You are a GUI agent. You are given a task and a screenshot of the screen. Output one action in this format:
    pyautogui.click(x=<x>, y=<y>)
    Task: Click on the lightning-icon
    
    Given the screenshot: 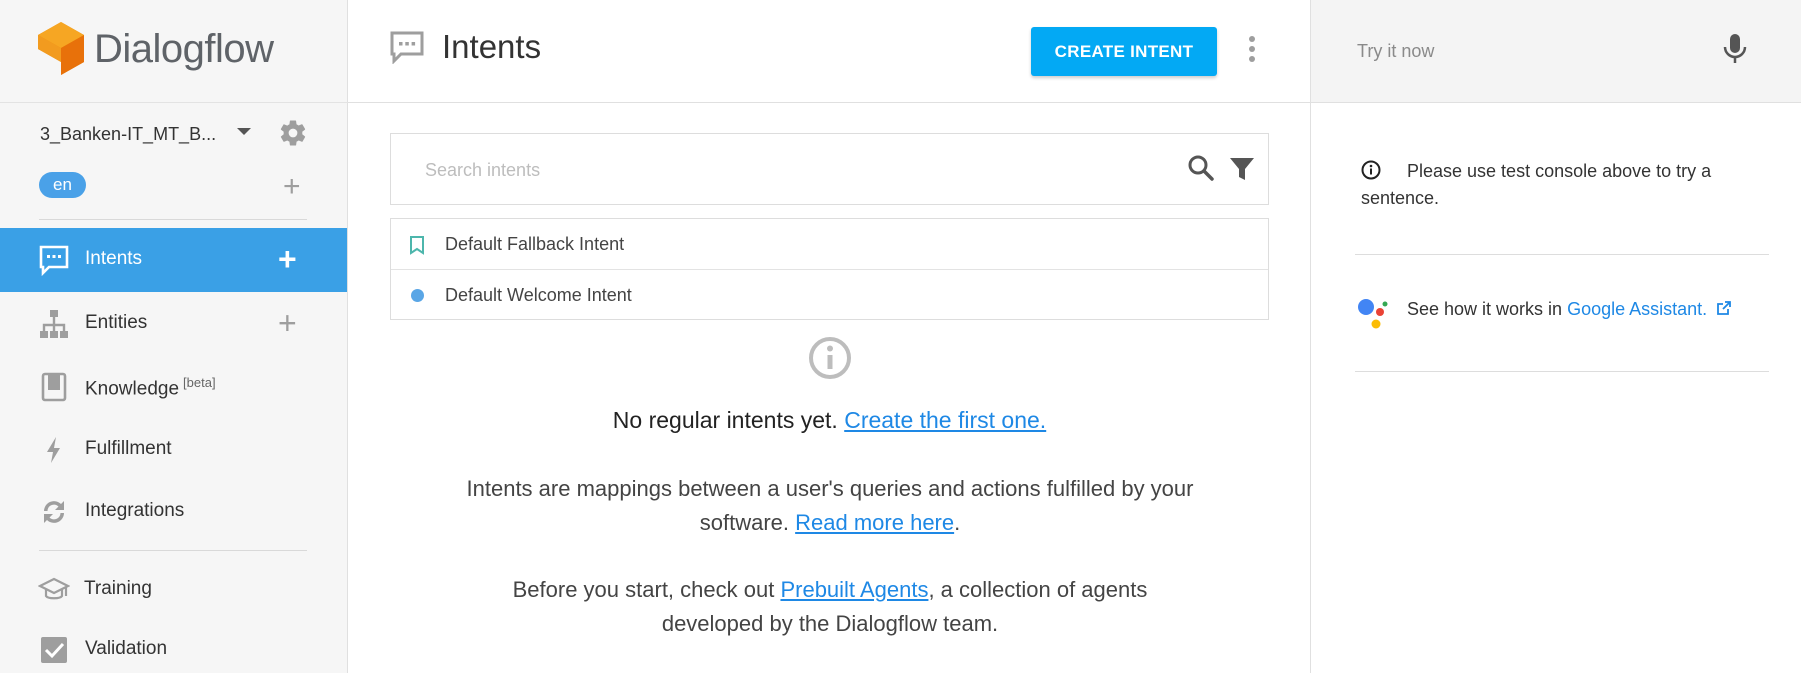 What is the action you would take?
    pyautogui.click(x=53, y=450)
    